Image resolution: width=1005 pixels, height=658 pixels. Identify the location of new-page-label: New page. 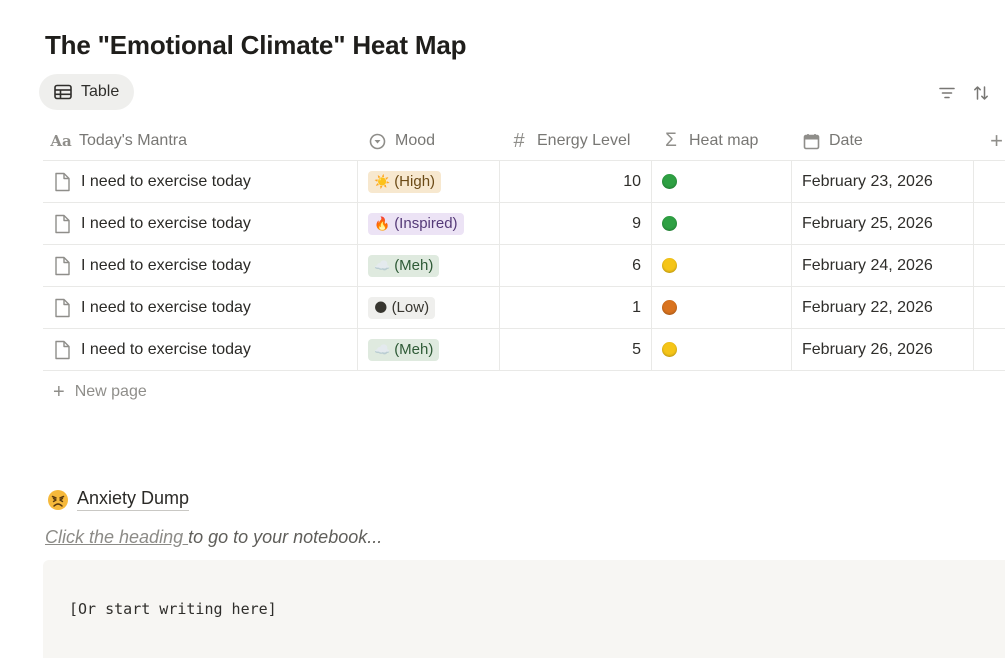
(110, 391).